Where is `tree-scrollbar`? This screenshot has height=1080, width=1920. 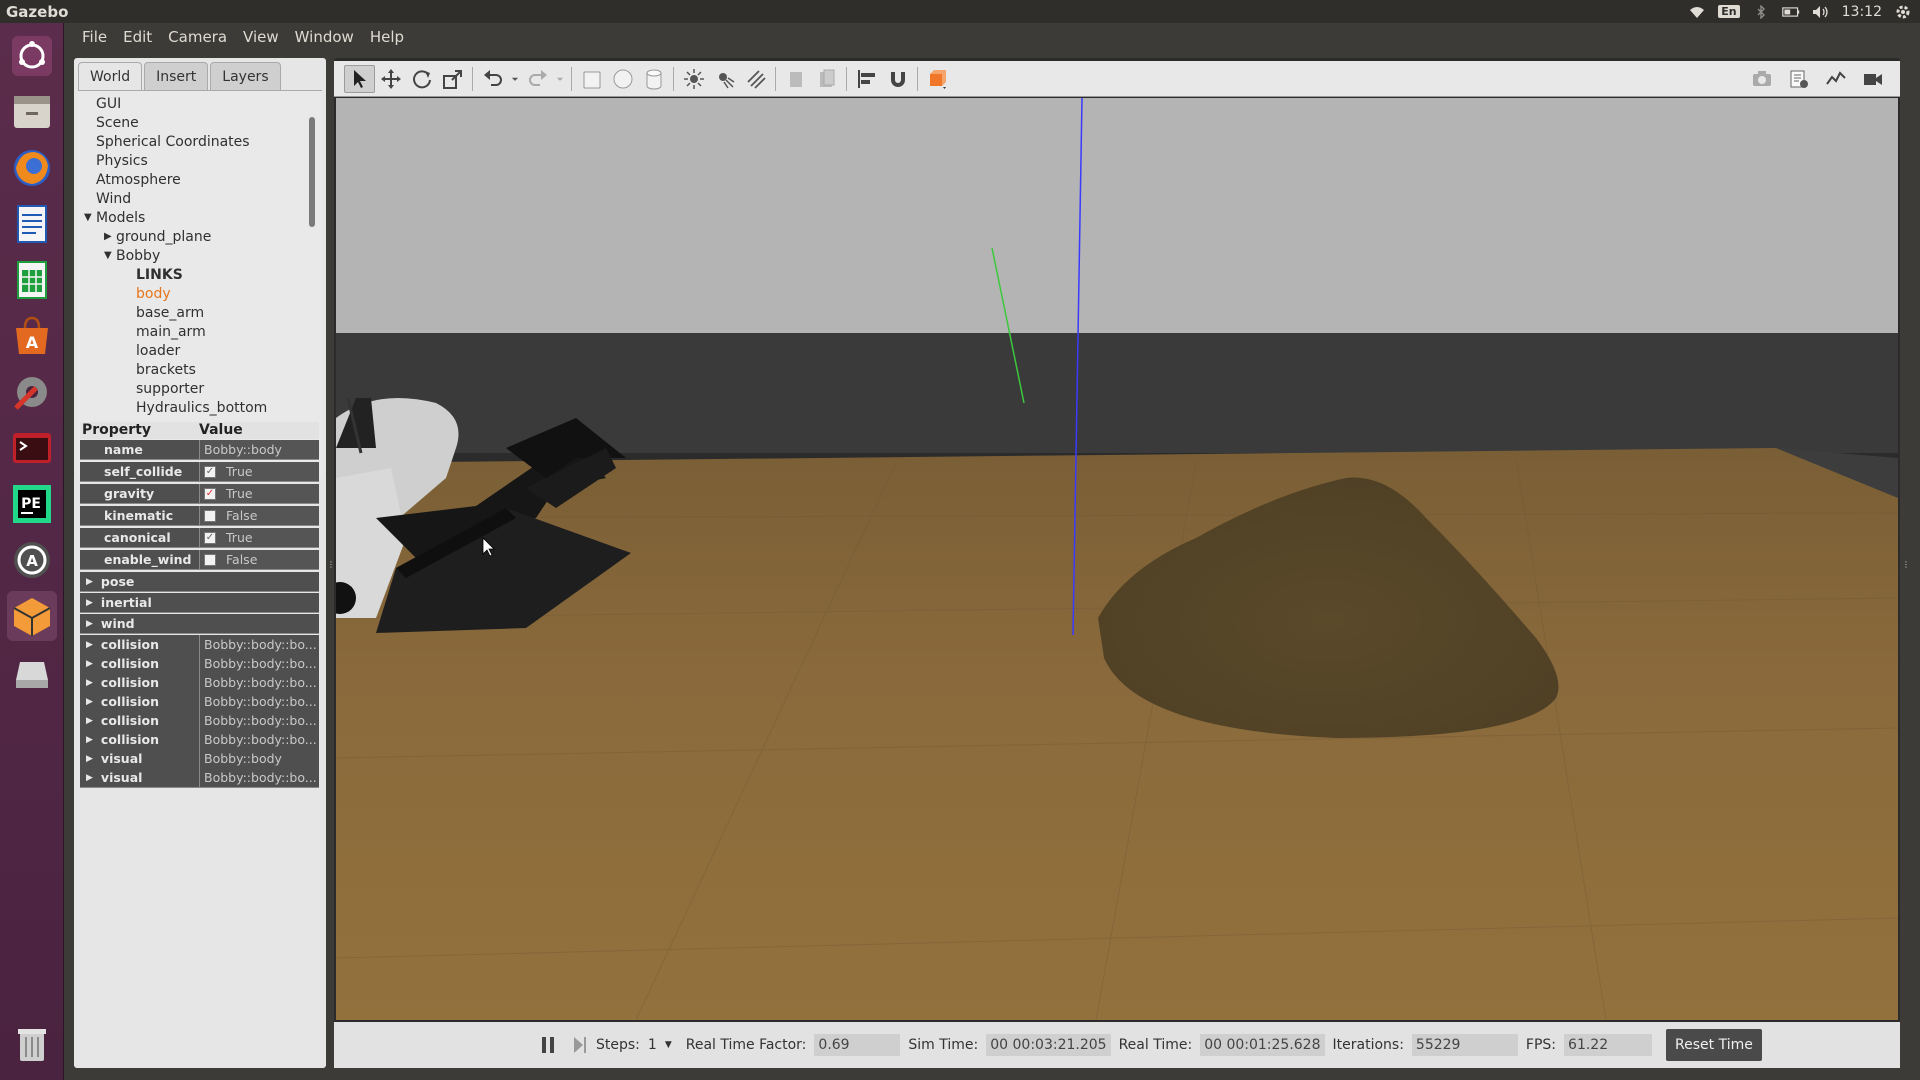 tree-scrollbar is located at coordinates (312, 172).